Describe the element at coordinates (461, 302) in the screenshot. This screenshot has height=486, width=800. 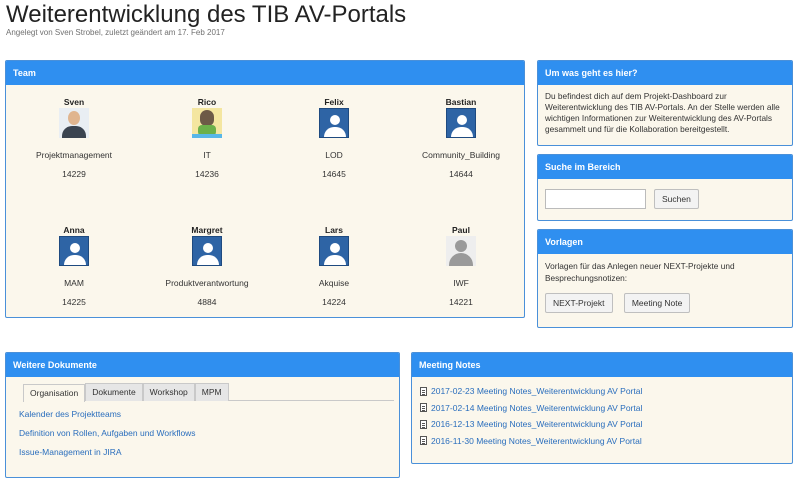
I see `member-number: 14221` at that location.